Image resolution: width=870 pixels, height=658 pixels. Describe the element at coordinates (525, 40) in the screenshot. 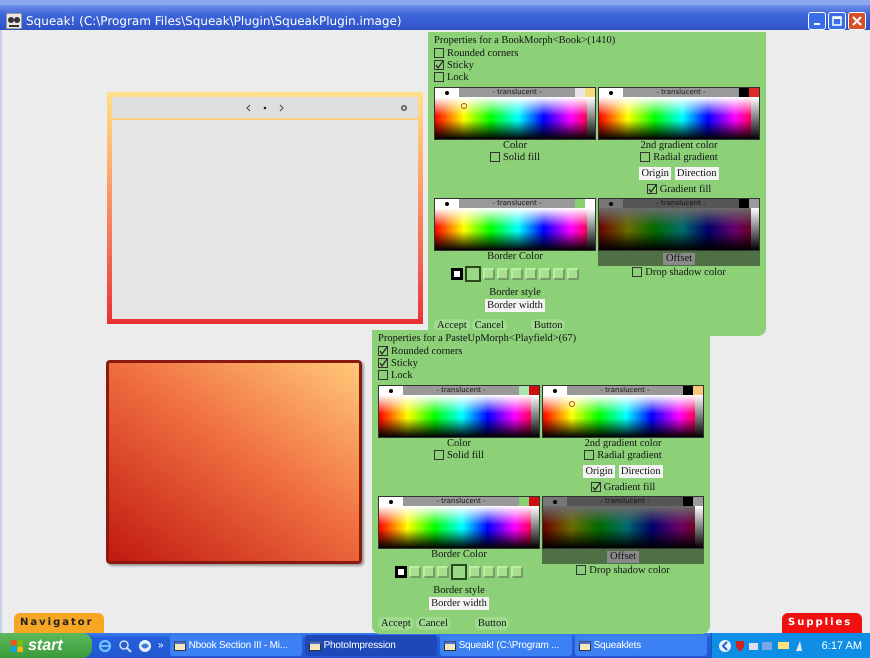

I see `panel-title: Properties for a BookMorph<Book>(1410)` at that location.